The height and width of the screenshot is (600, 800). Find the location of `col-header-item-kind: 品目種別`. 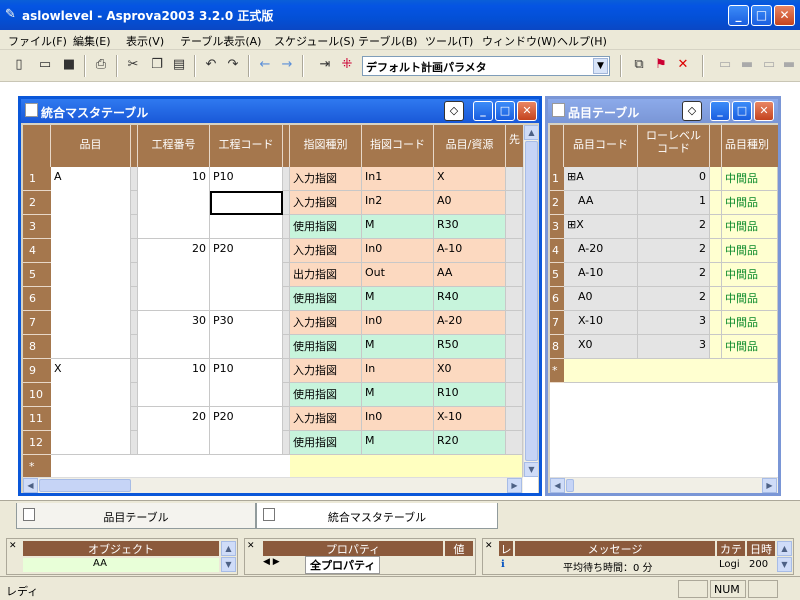

col-header-item-kind: 品目種別 is located at coordinates (750, 146).